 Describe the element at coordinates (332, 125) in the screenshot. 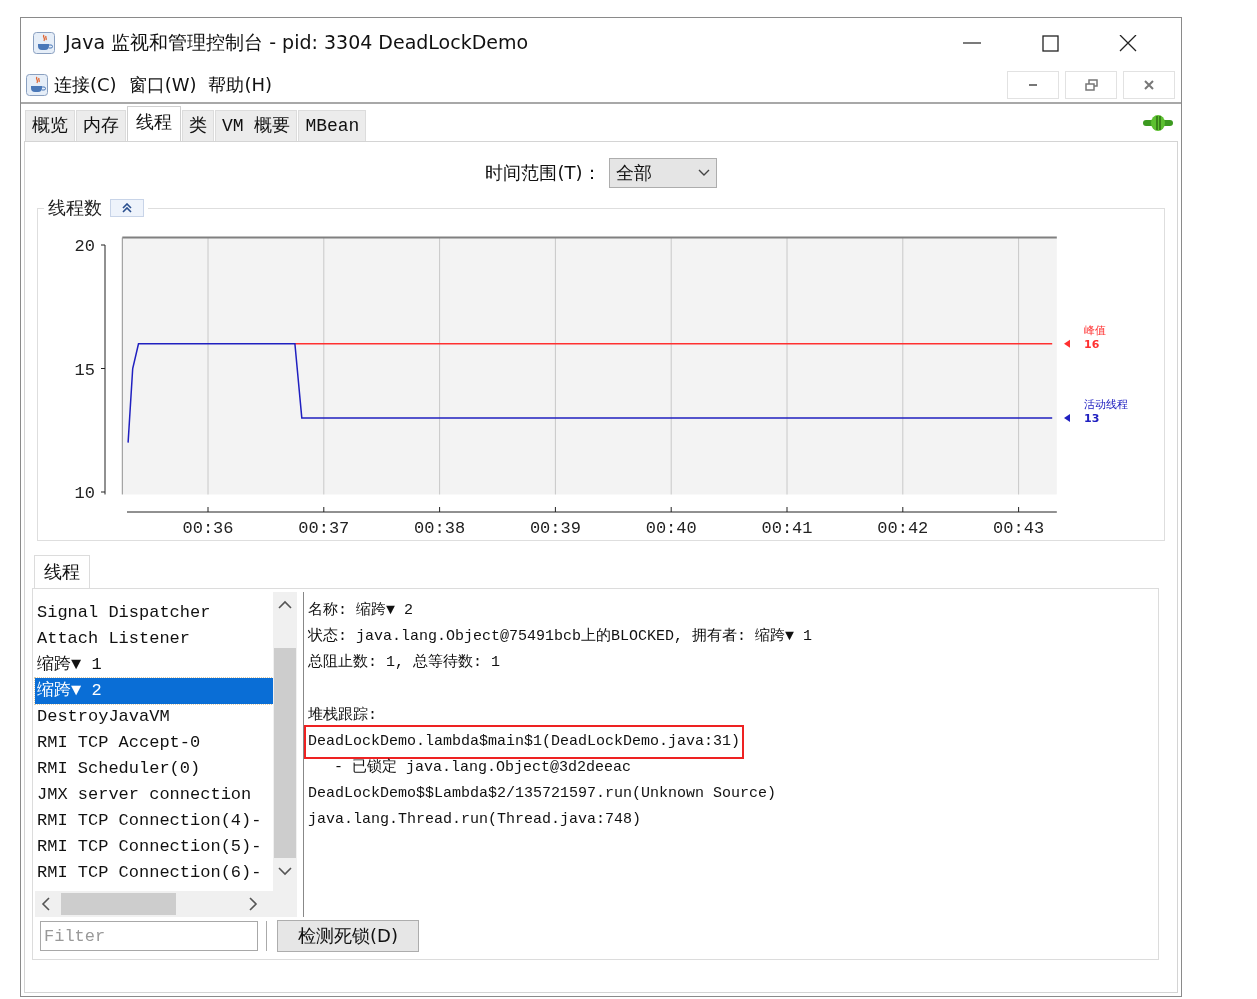

I see `tab: MBean` at that location.